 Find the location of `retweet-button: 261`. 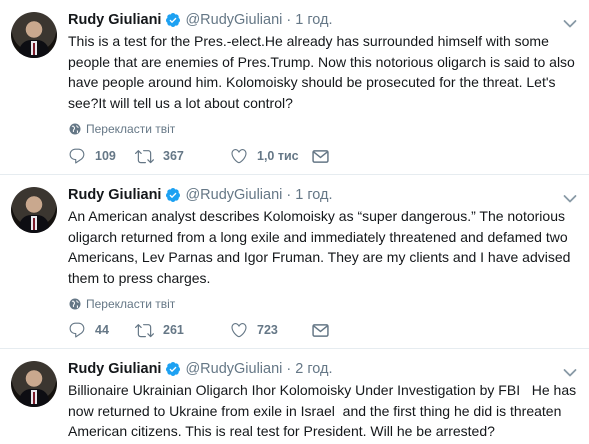

retweet-button: 261 is located at coordinates (182, 330).